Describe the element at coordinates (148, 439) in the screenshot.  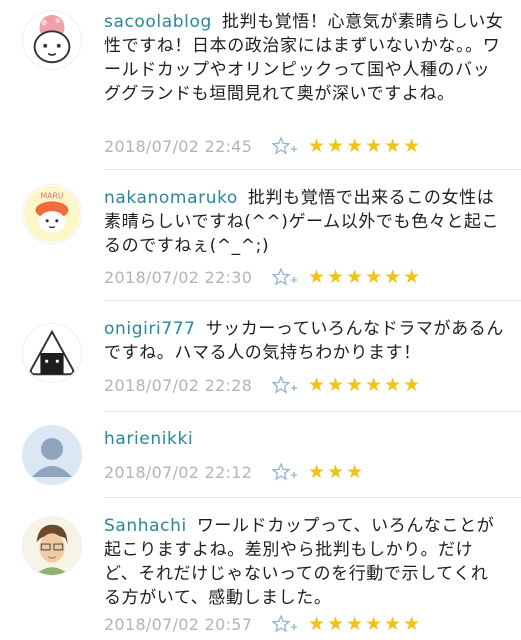
I see `username-link: harienikki` at that location.